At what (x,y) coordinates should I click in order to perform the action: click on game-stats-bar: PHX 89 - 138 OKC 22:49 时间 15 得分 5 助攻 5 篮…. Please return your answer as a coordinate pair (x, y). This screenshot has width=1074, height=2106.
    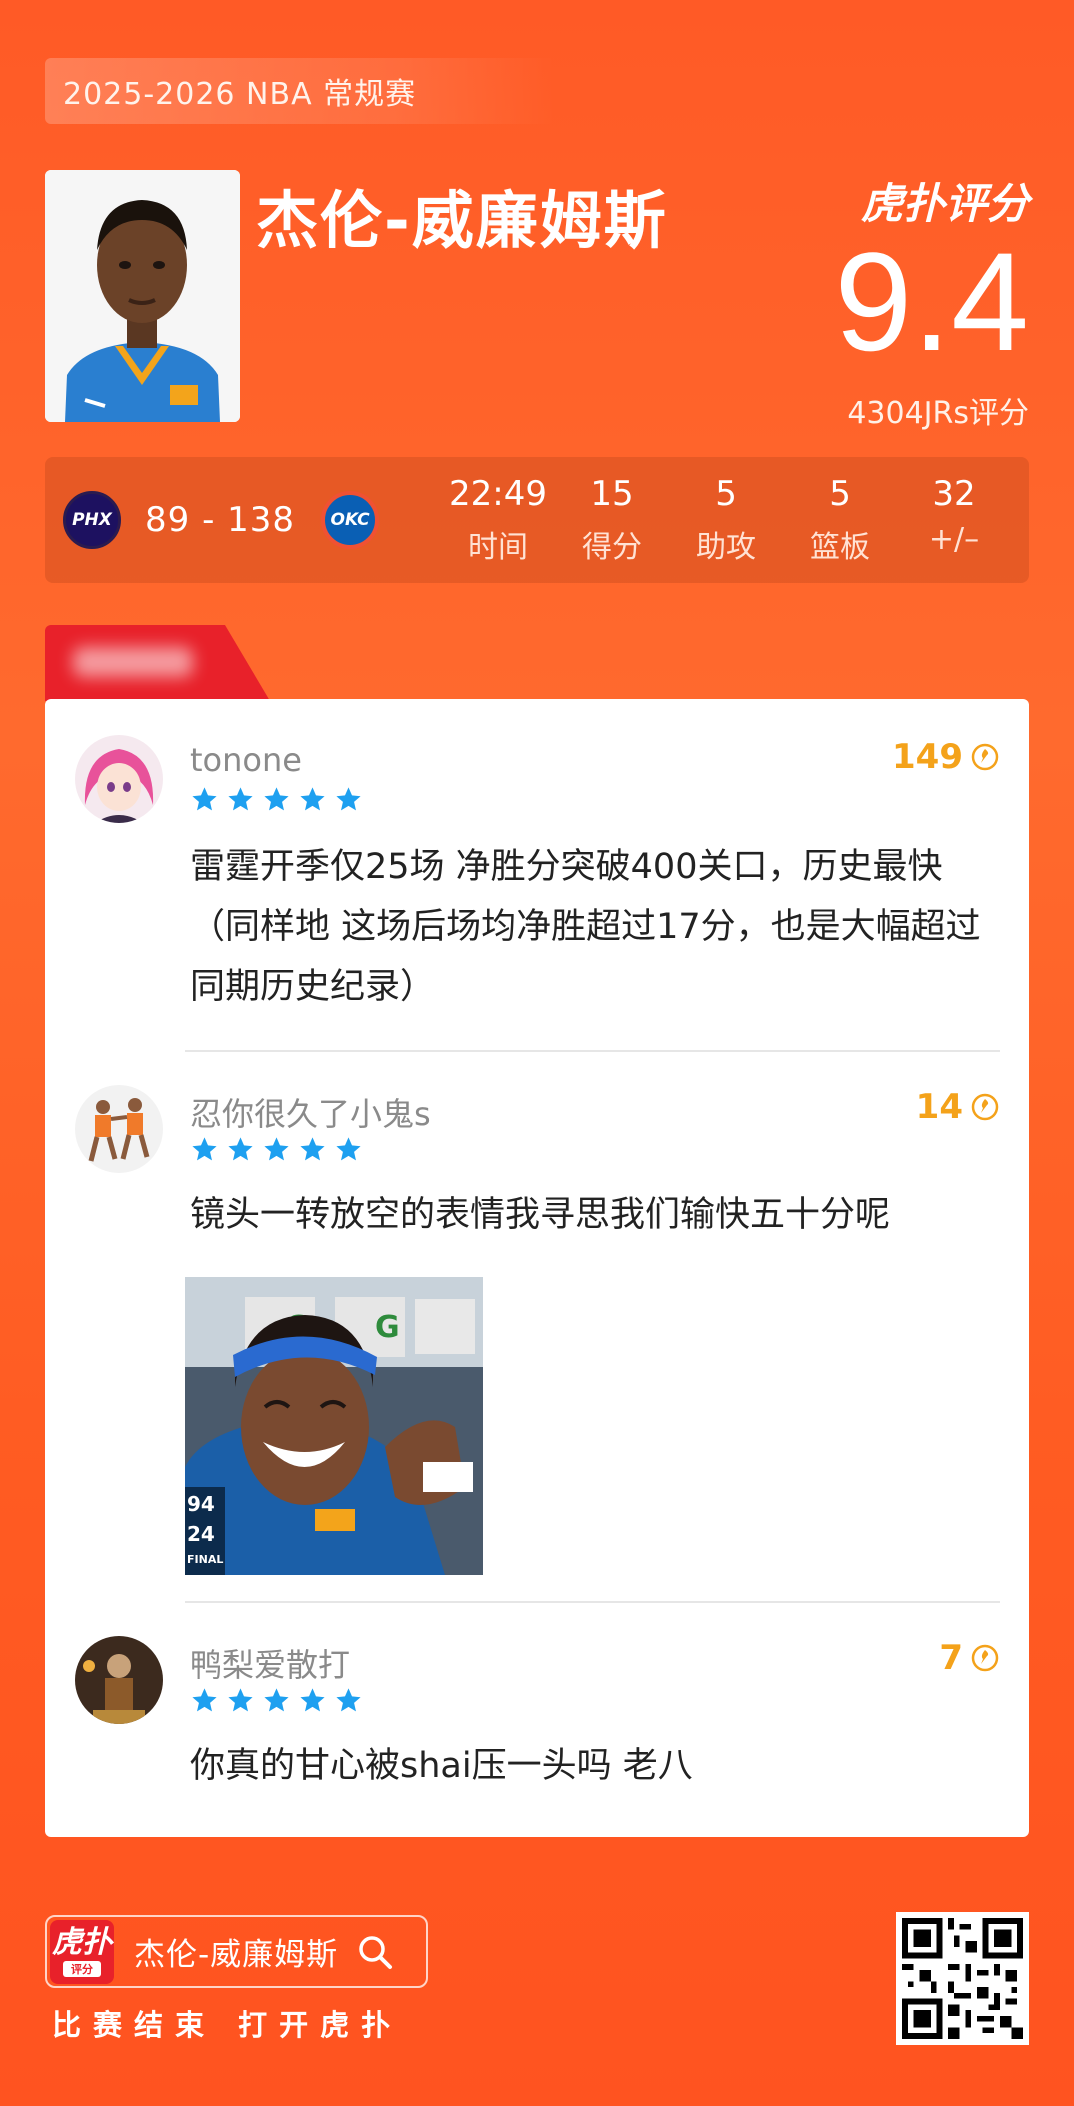
    Looking at the image, I should click on (537, 520).